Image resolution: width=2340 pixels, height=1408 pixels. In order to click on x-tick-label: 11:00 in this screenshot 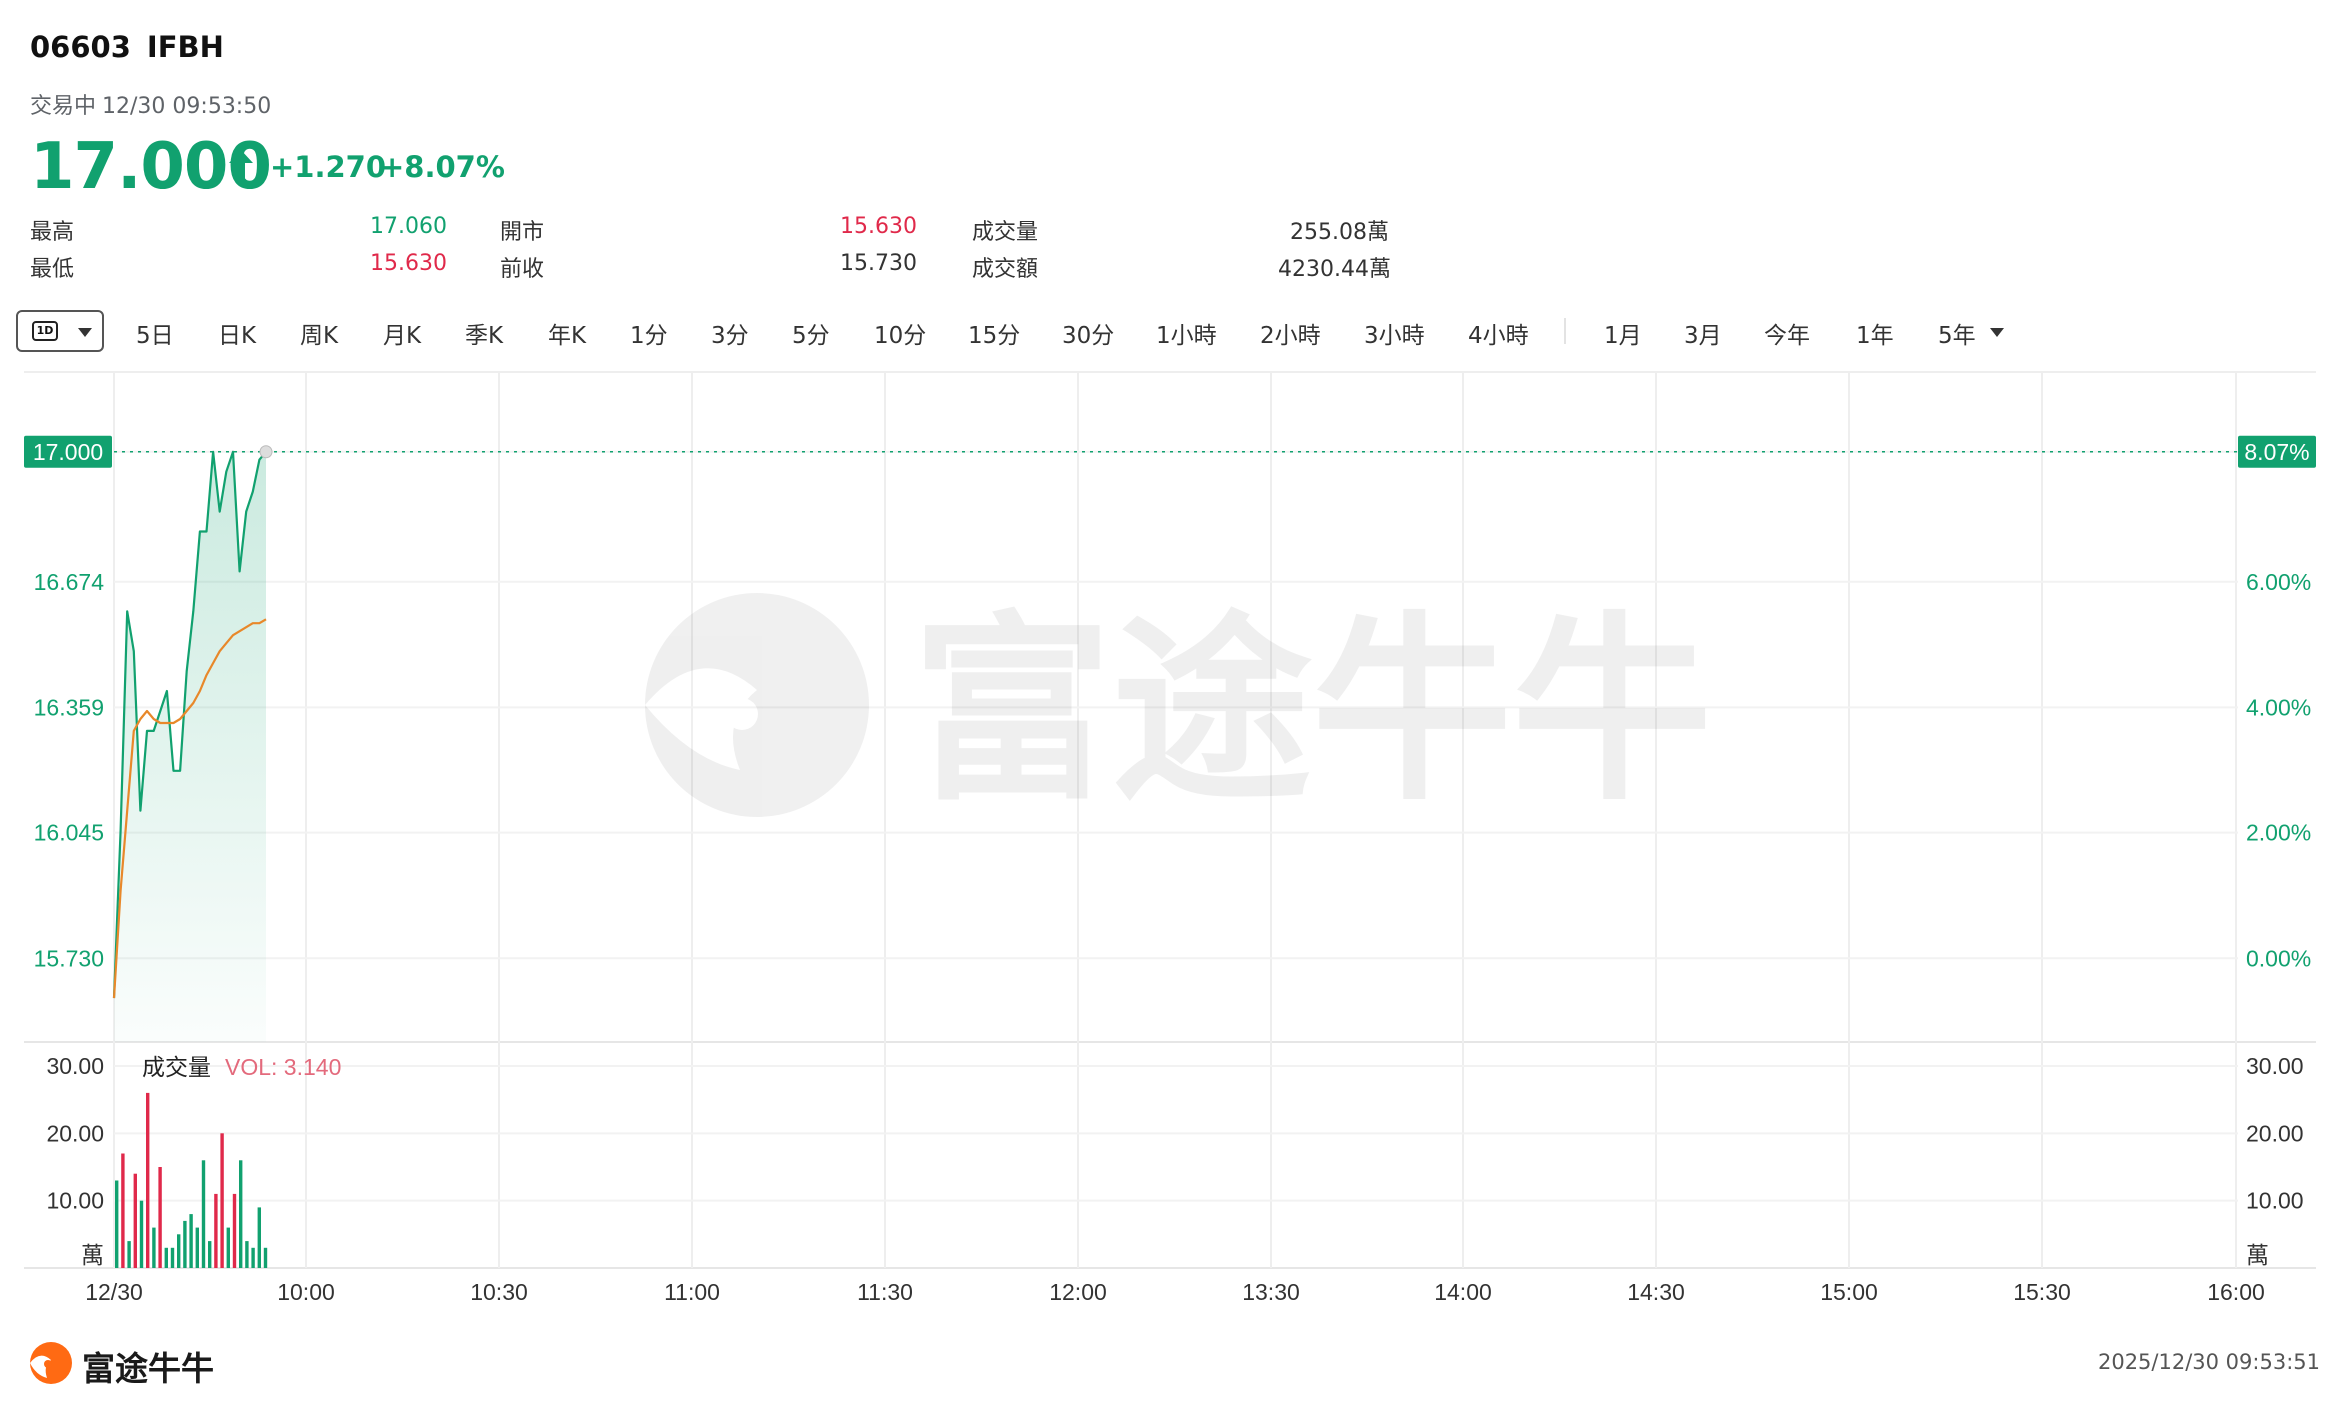, I will do `click(692, 1292)`.